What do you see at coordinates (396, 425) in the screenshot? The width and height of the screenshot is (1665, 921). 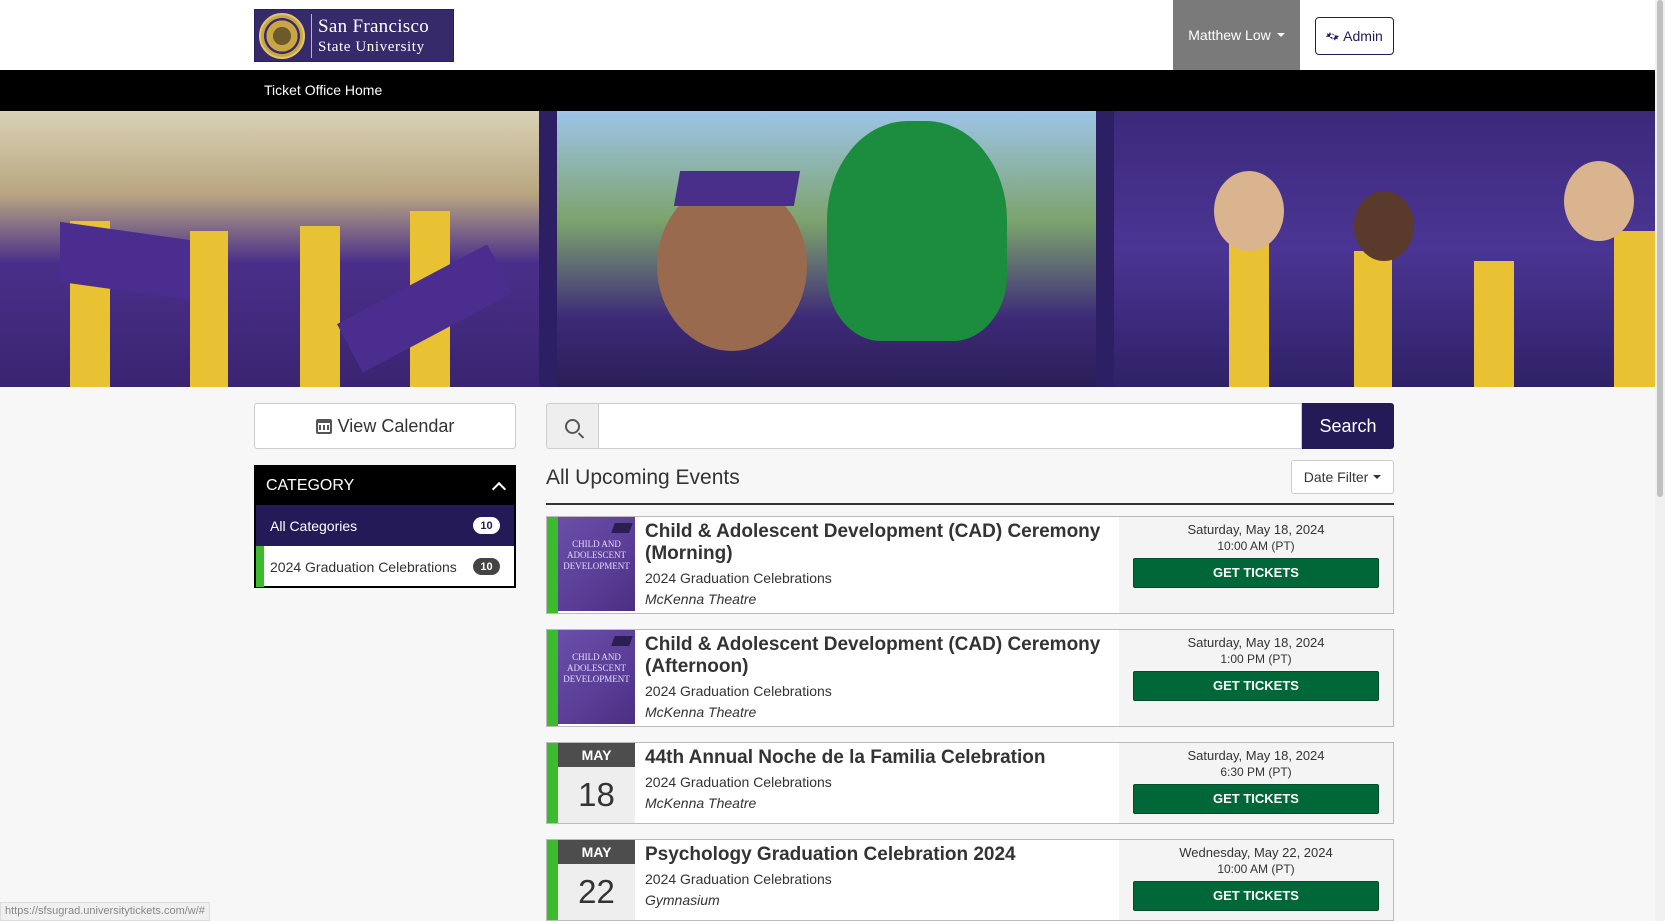 I see `view-calendar-label: View Calendar` at bounding box center [396, 425].